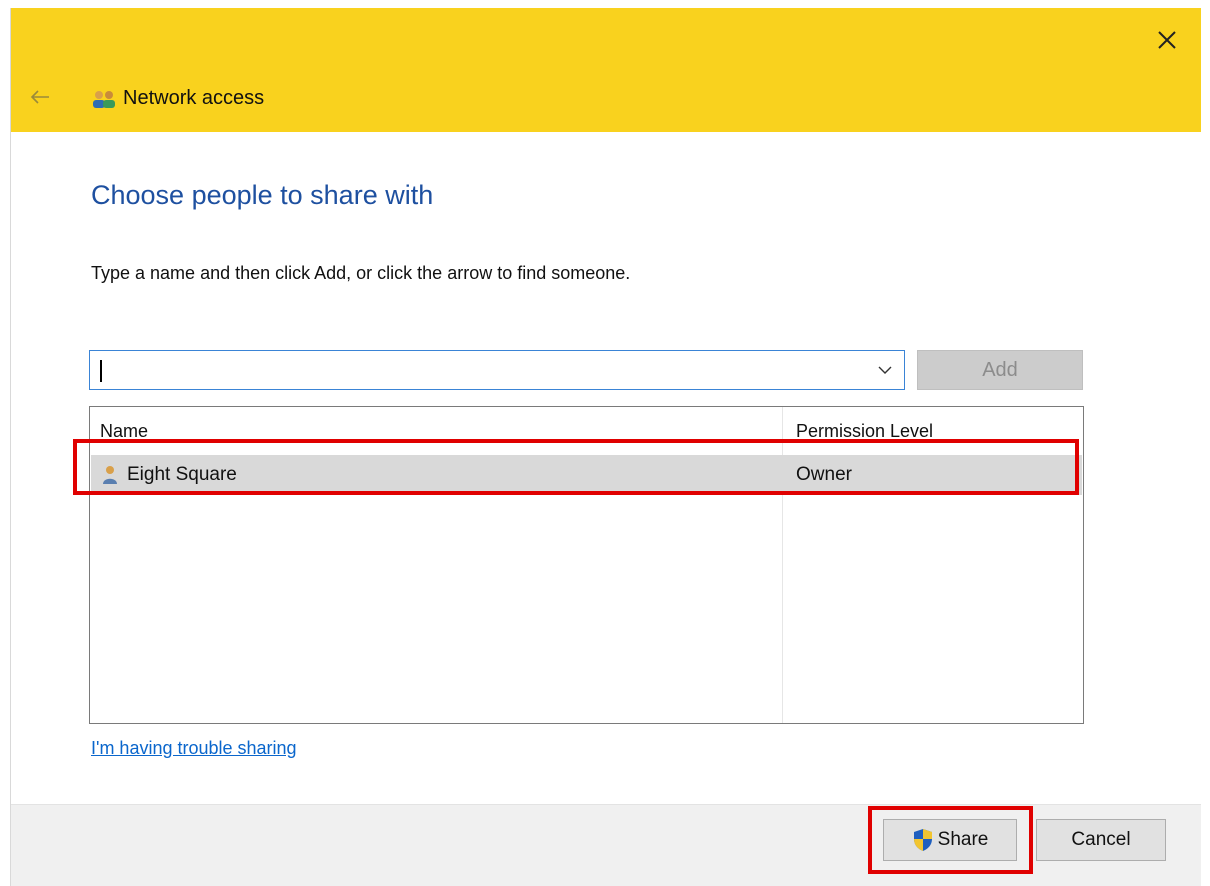 The height and width of the screenshot is (886, 1210). I want to click on share-button: Share, so click(950, 840).